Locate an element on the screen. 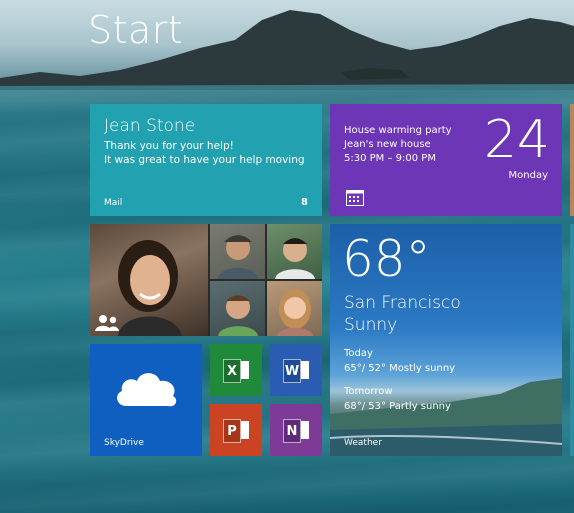 This screenshot has width=574, height=513. calendar-event-location: Jean's new house is located at coordinates (387, 144).